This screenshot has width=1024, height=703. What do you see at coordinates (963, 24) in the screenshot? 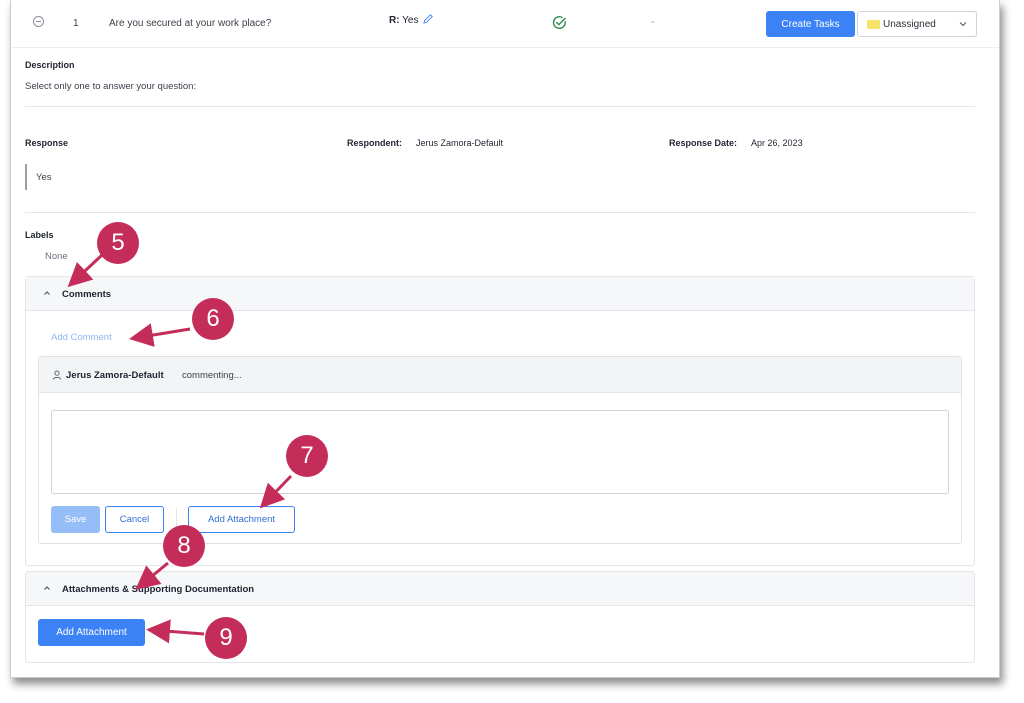
I see `chevron-down-icon` at bounding box center [963, 24].